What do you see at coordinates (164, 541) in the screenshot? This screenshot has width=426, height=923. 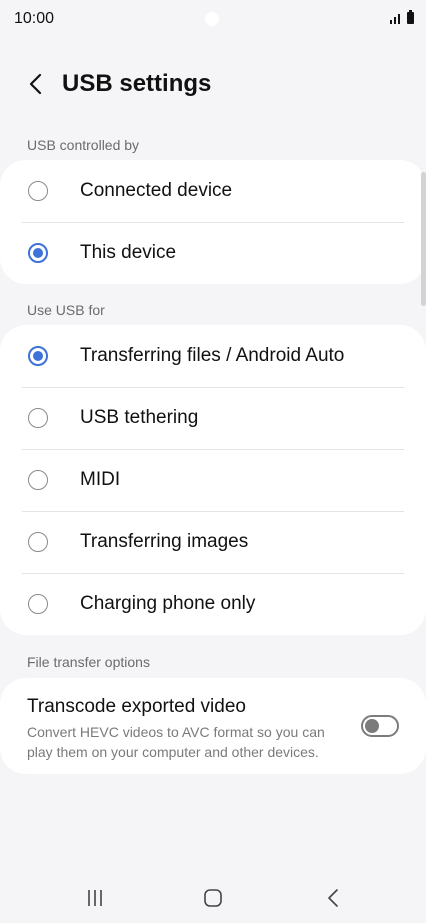 I see `option-label: Transferring images` at bounding box center [164, 541].